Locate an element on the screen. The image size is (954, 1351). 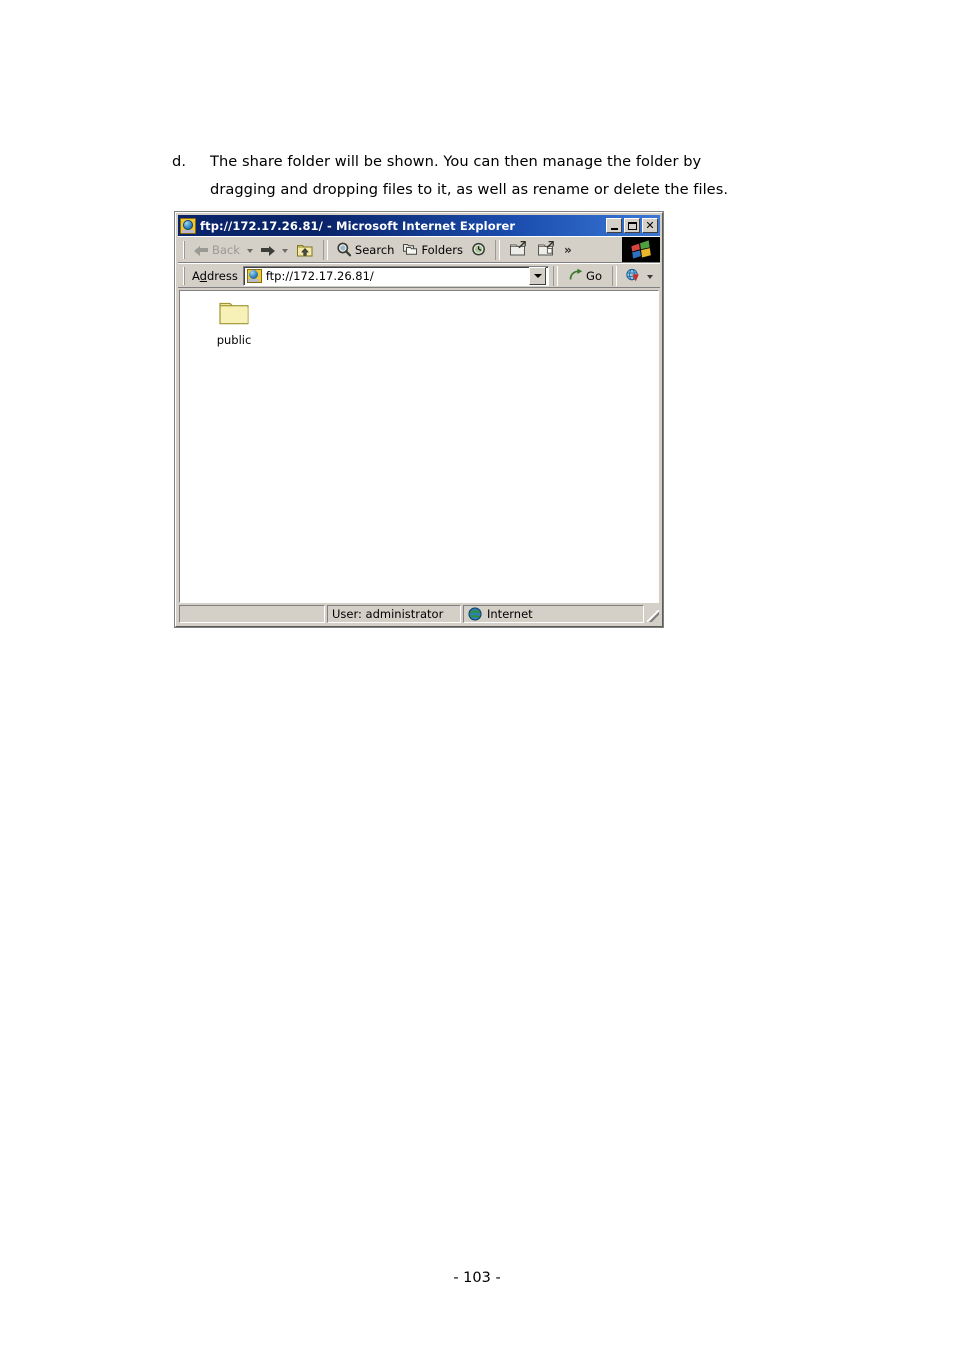
toolbar-gripper is located at coordinates (184, 250).